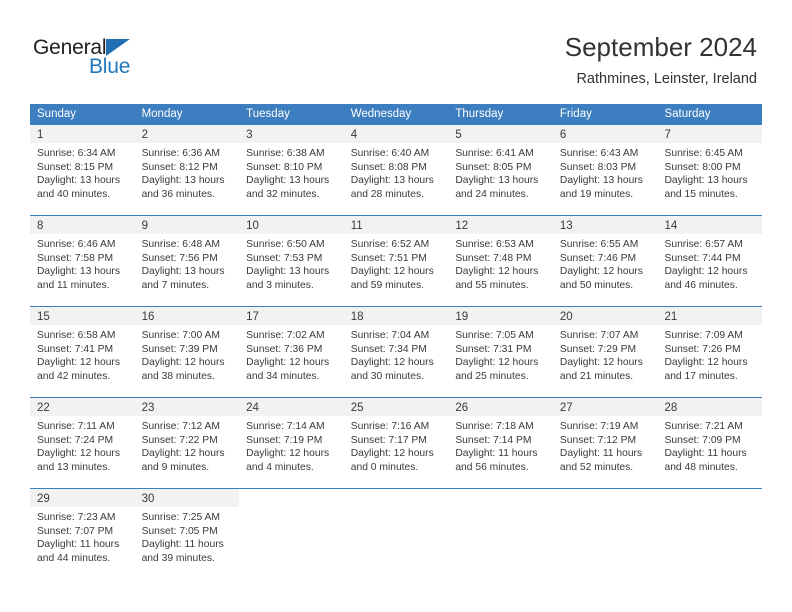 The width and height of the screenshot is (792, 612). Describe the element at coordinates (458, 135) in the screenshot. I see `day-number: 5` at that location.